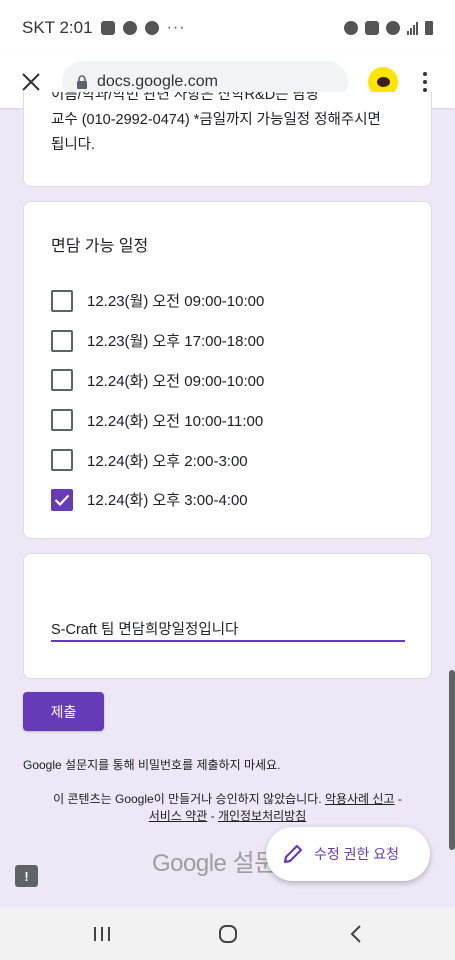 The height and width of the screenshot is (960, 455). I want to click on chat-bubble-icon, so click(383, 82).